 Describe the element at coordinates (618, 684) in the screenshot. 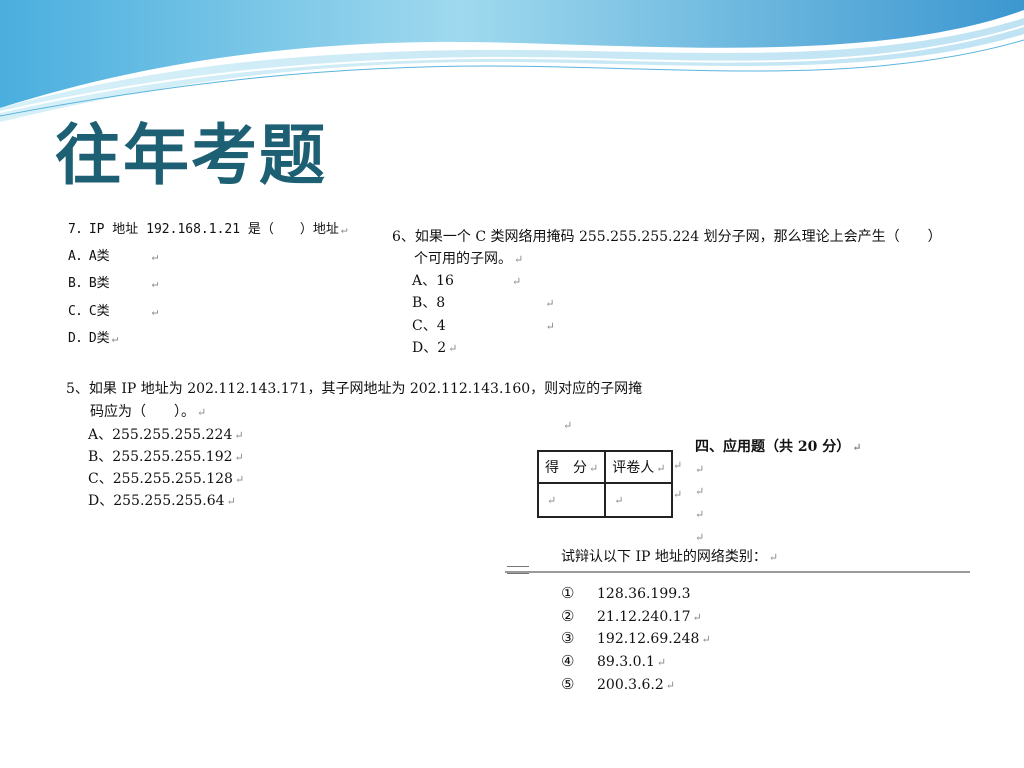

I see `ip-item-5: ⑤ 200.3.6.2 ↵` at that location.